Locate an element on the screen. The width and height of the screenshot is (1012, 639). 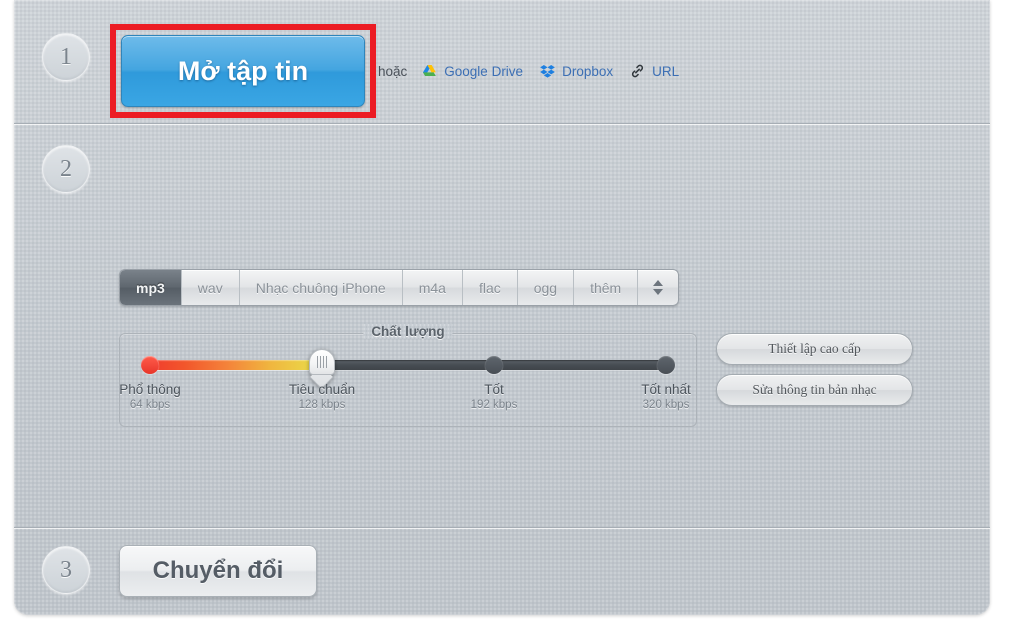
up-down-arrows-icon is located at coordinates (658, 287).